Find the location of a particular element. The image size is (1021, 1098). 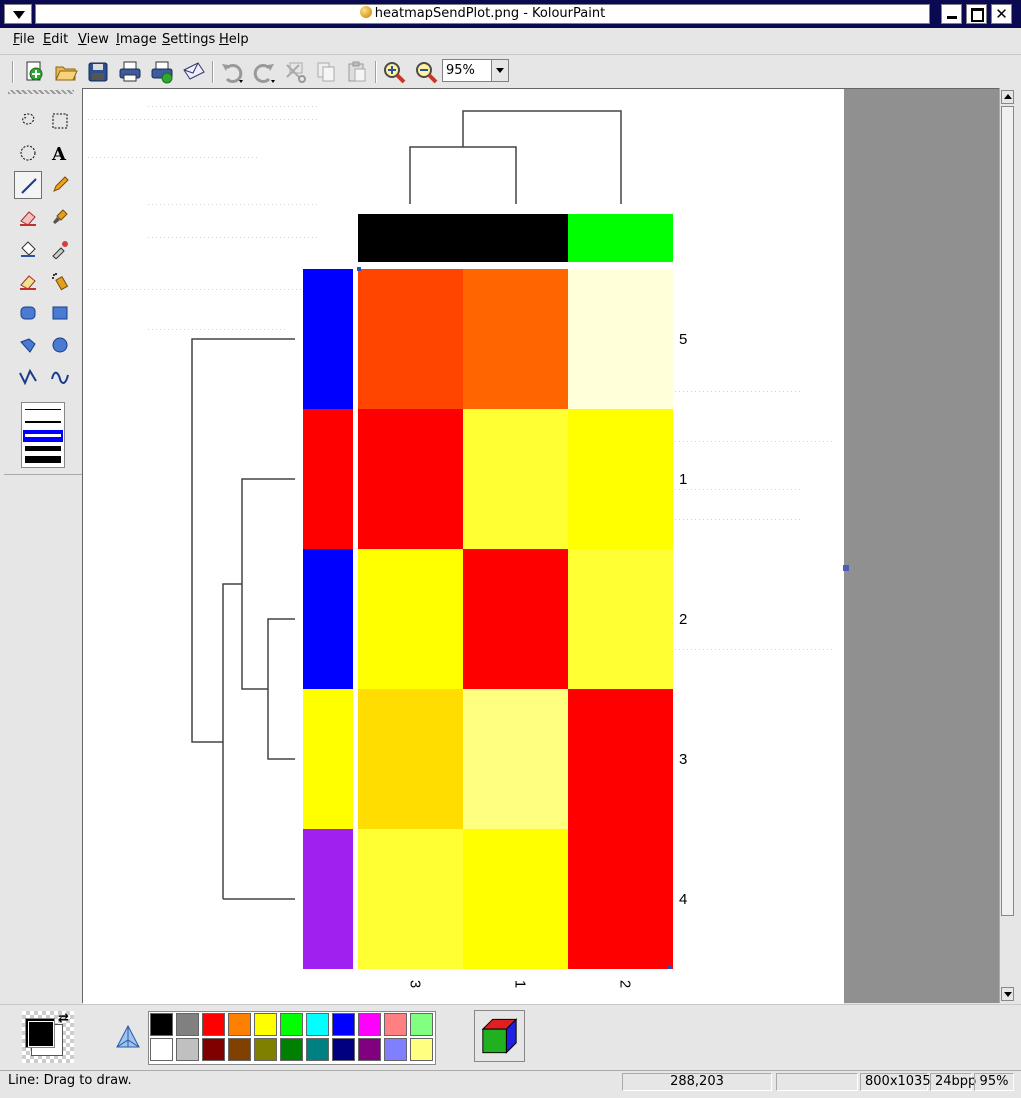

menu-help: Help is located at coordinates (234, 39).